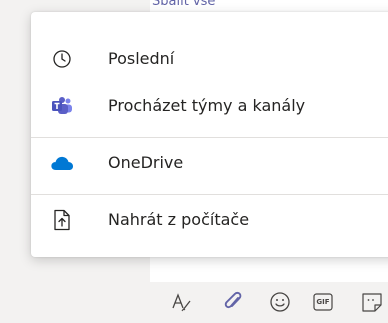 Image resolution: width=388 pixels, height=323 pixels. What do you see at coordinates (141, 58) in the screenshot?
I see `menu-item-label: Poslední` at bounding box center [141, 58].